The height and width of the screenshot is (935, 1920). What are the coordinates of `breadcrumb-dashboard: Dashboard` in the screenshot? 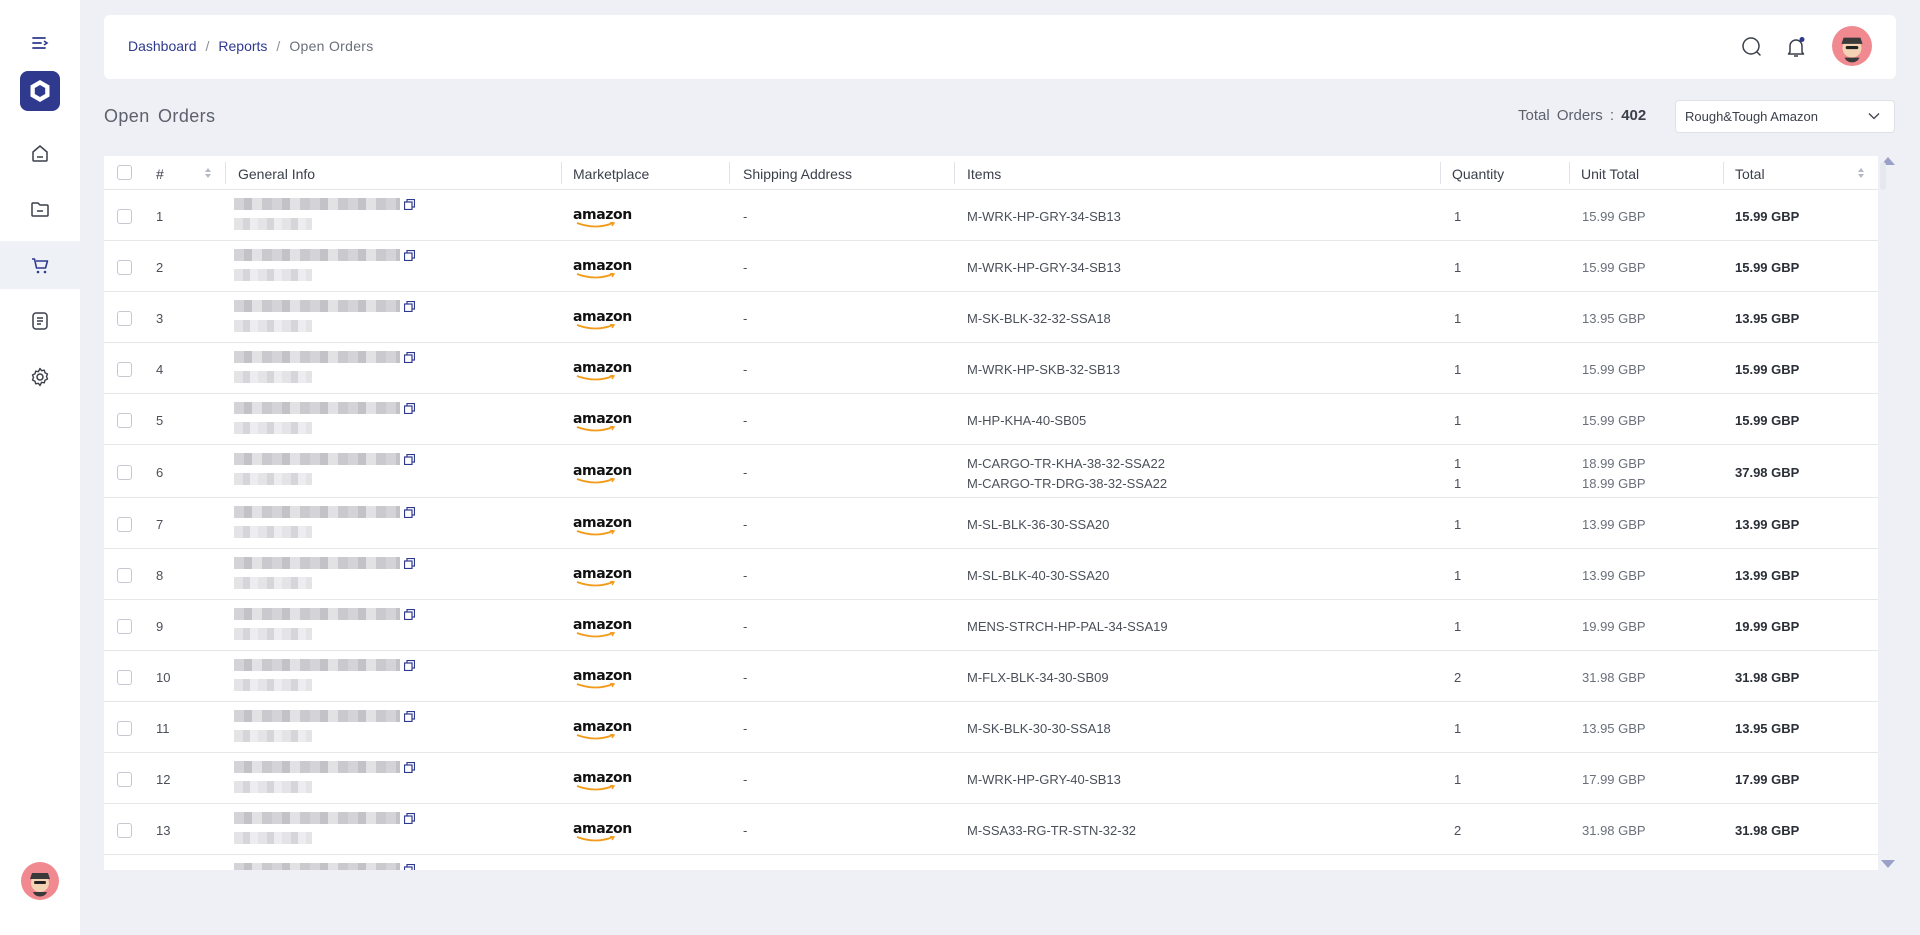 It's located at (162, 46).